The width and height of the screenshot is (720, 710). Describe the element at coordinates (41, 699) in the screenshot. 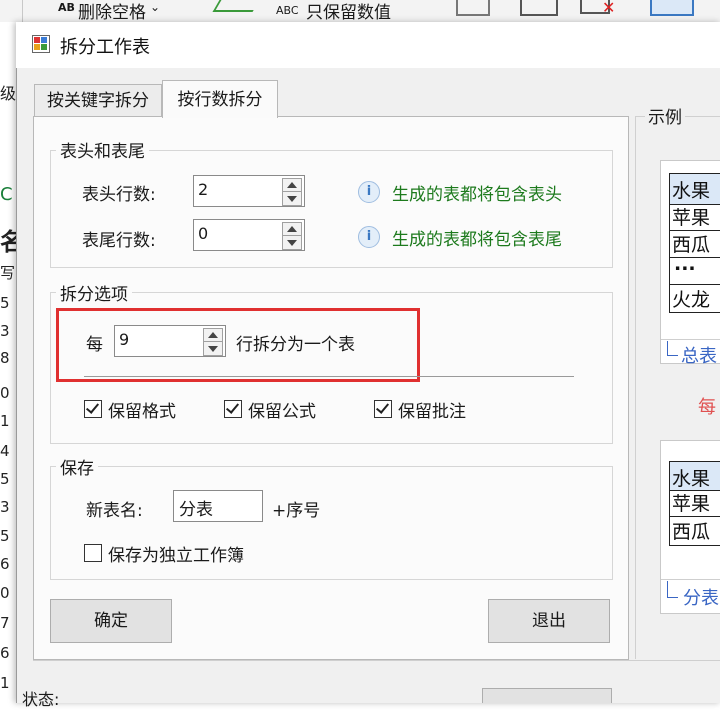

I see `status-label: 状态:` at that location.